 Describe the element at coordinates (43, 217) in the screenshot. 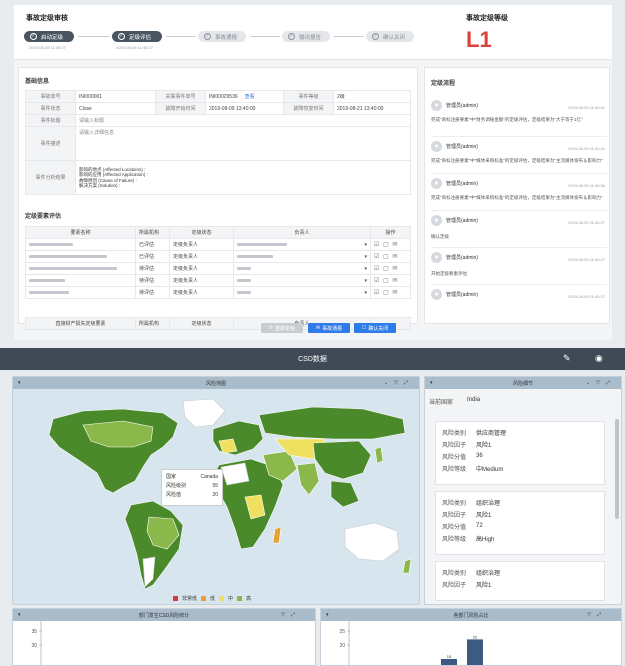

I see `eval-title: 定级要素评估` at that location.